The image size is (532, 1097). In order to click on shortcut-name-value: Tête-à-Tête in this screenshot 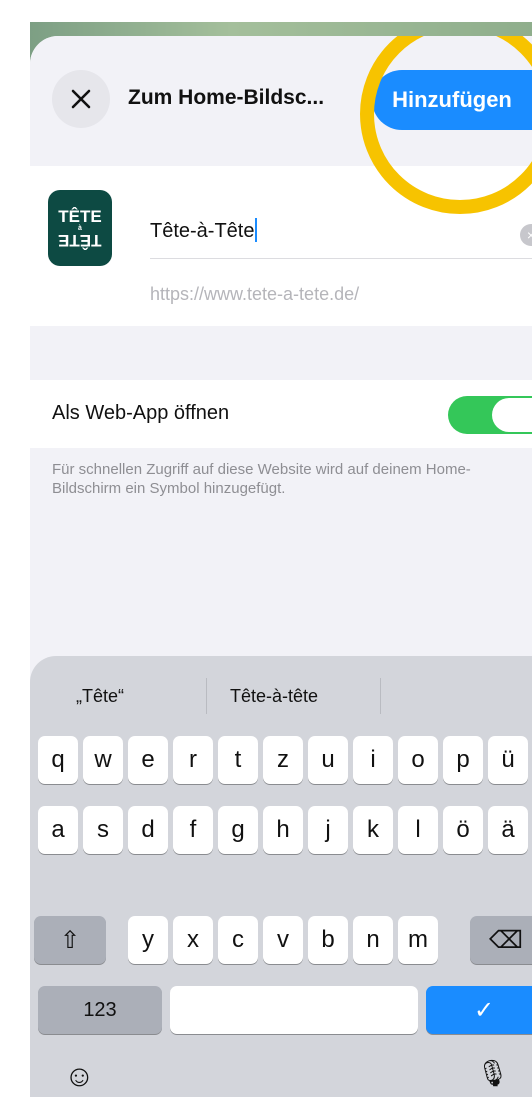, I will do `click(202, 231)`.